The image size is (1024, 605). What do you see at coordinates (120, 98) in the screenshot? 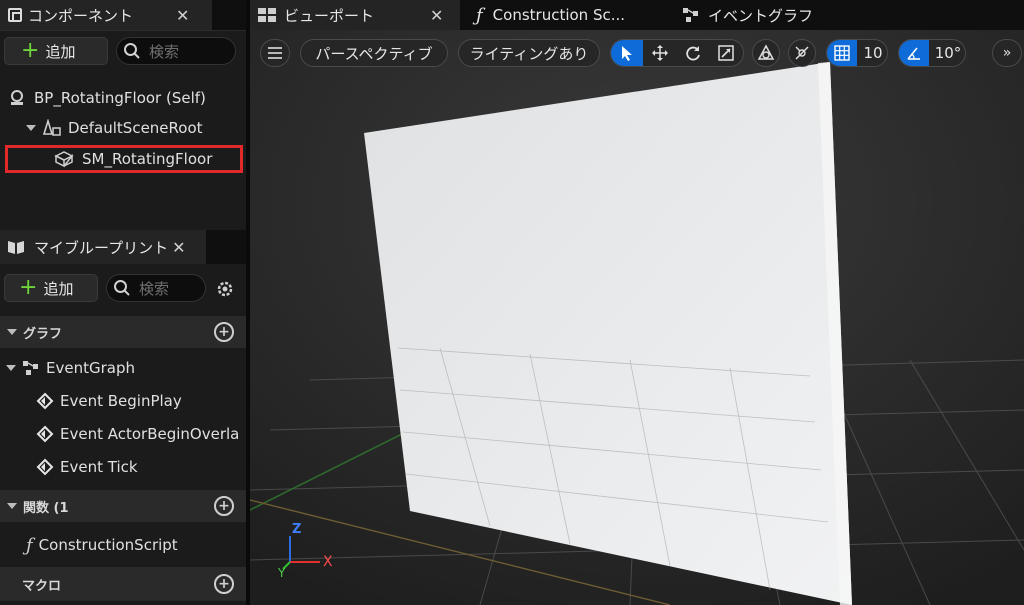
I see `tree-item-label: BP_RotatingFloor (Self)` at bounding box center [120, 98].